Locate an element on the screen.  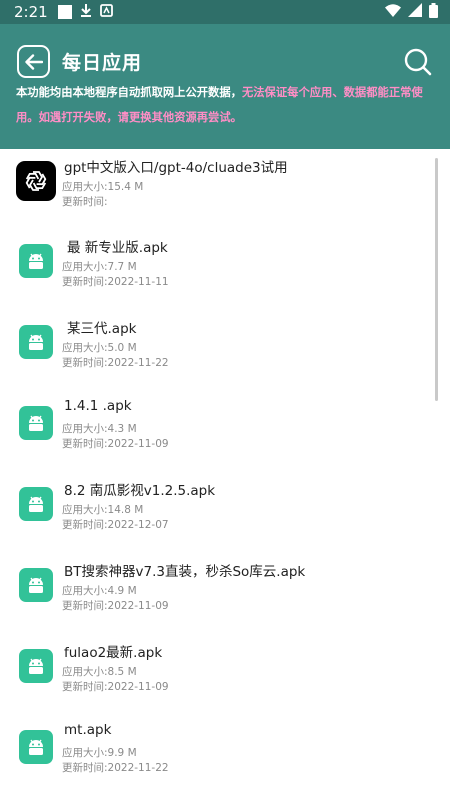
list-item: 最 新专业版.apk 应用大小:7.7 M 更新时间:2022-11-11 is located at coordinates (220, 269).